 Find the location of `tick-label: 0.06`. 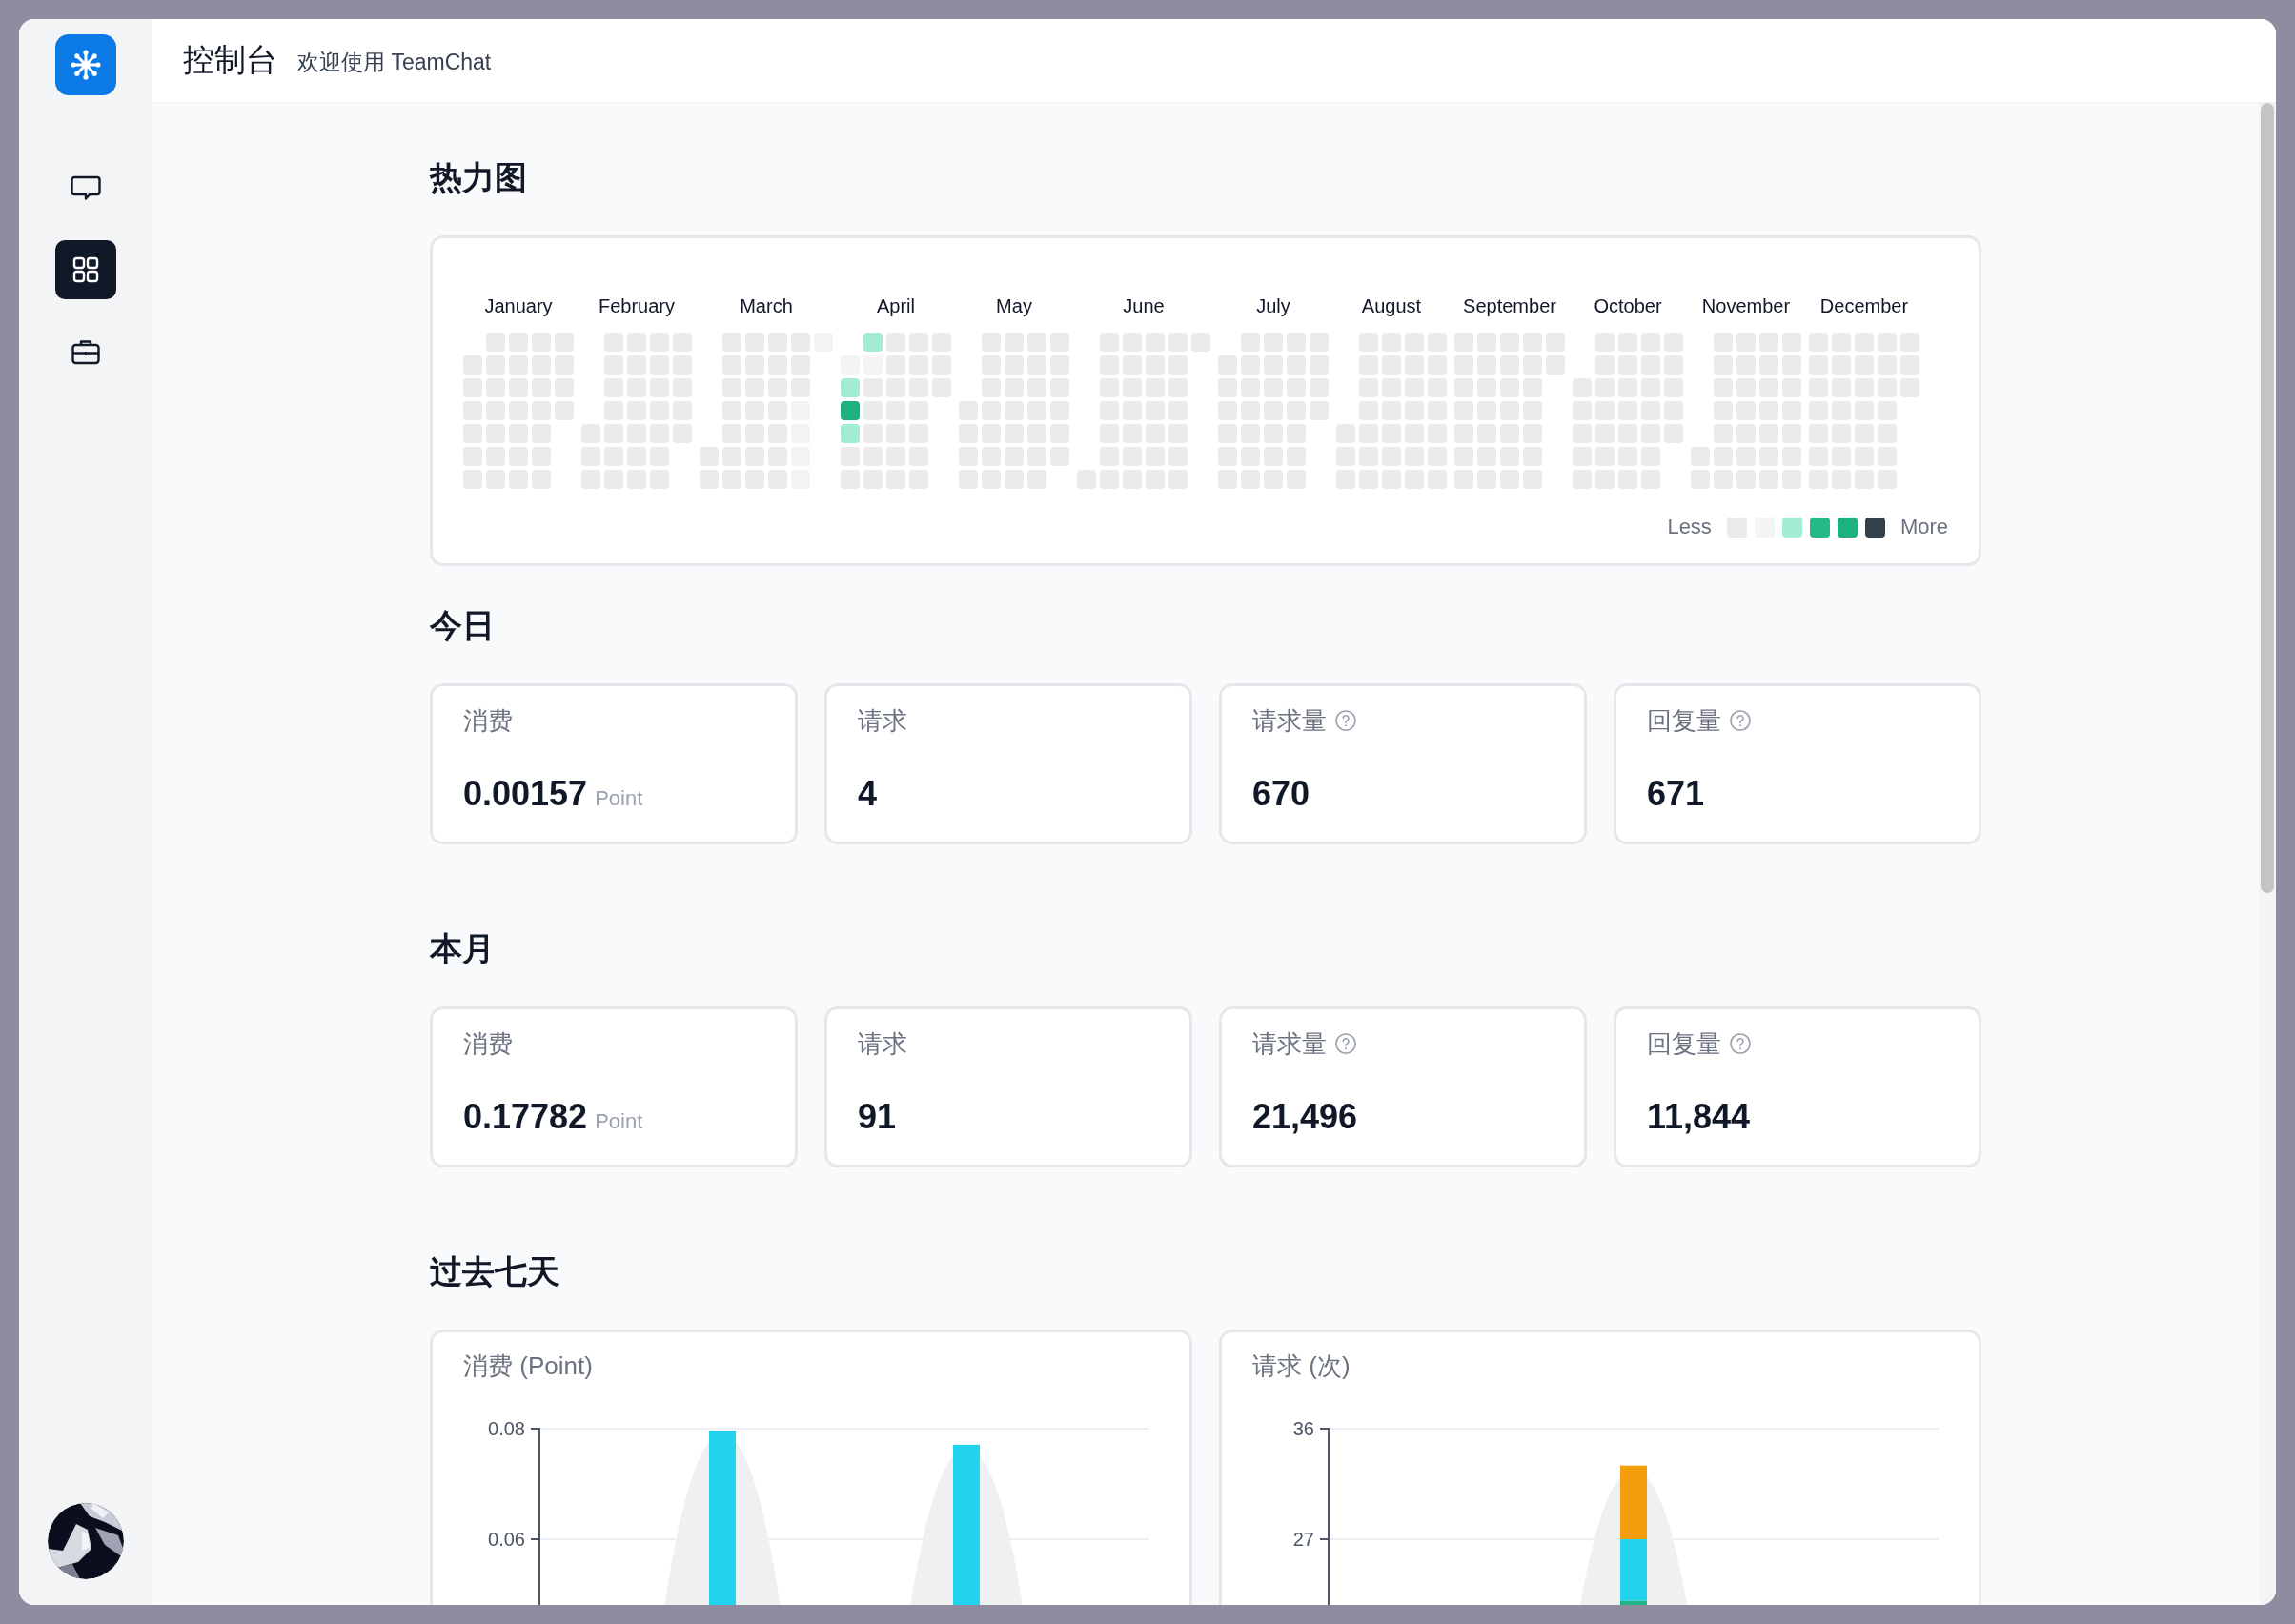

tick-label: 0.06 is located at coordinates (506, 1539).